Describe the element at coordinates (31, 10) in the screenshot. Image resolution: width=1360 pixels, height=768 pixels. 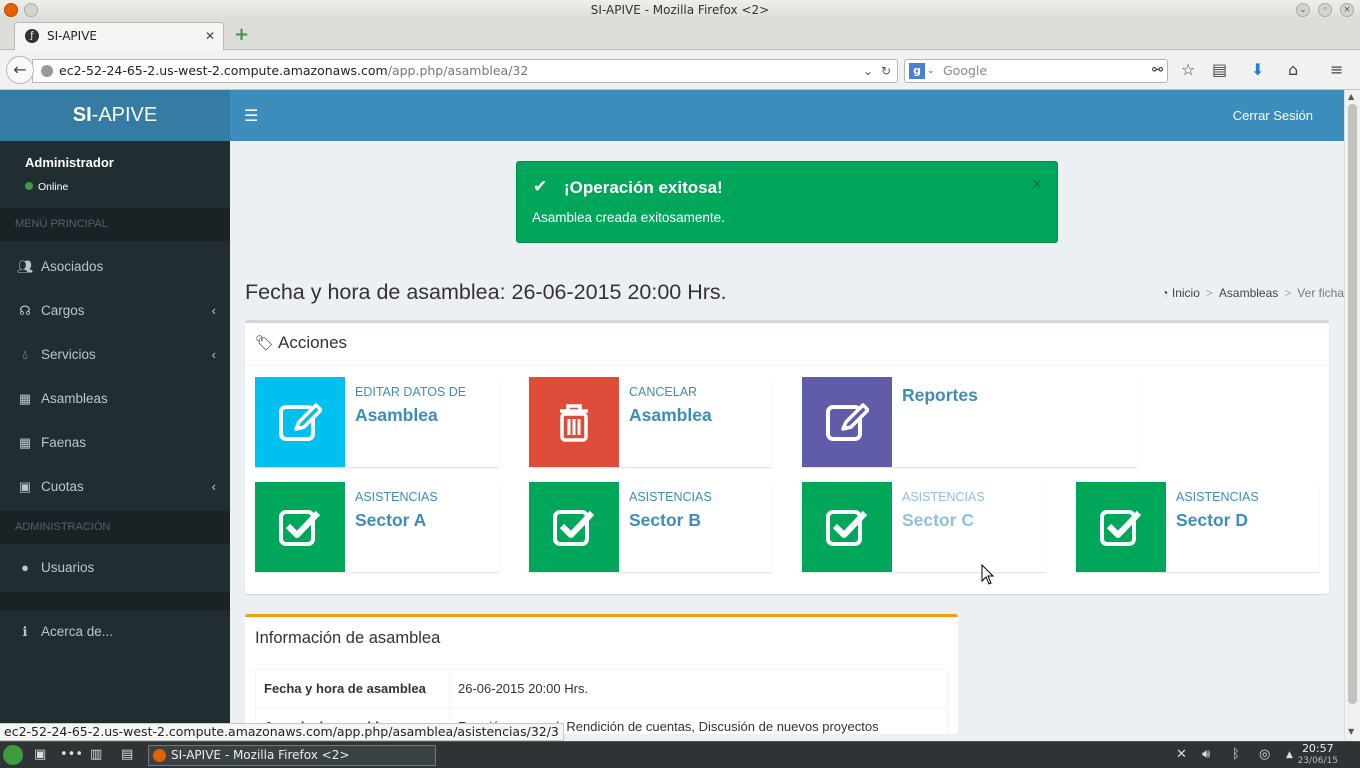
I see `window-menu-button` at that location.